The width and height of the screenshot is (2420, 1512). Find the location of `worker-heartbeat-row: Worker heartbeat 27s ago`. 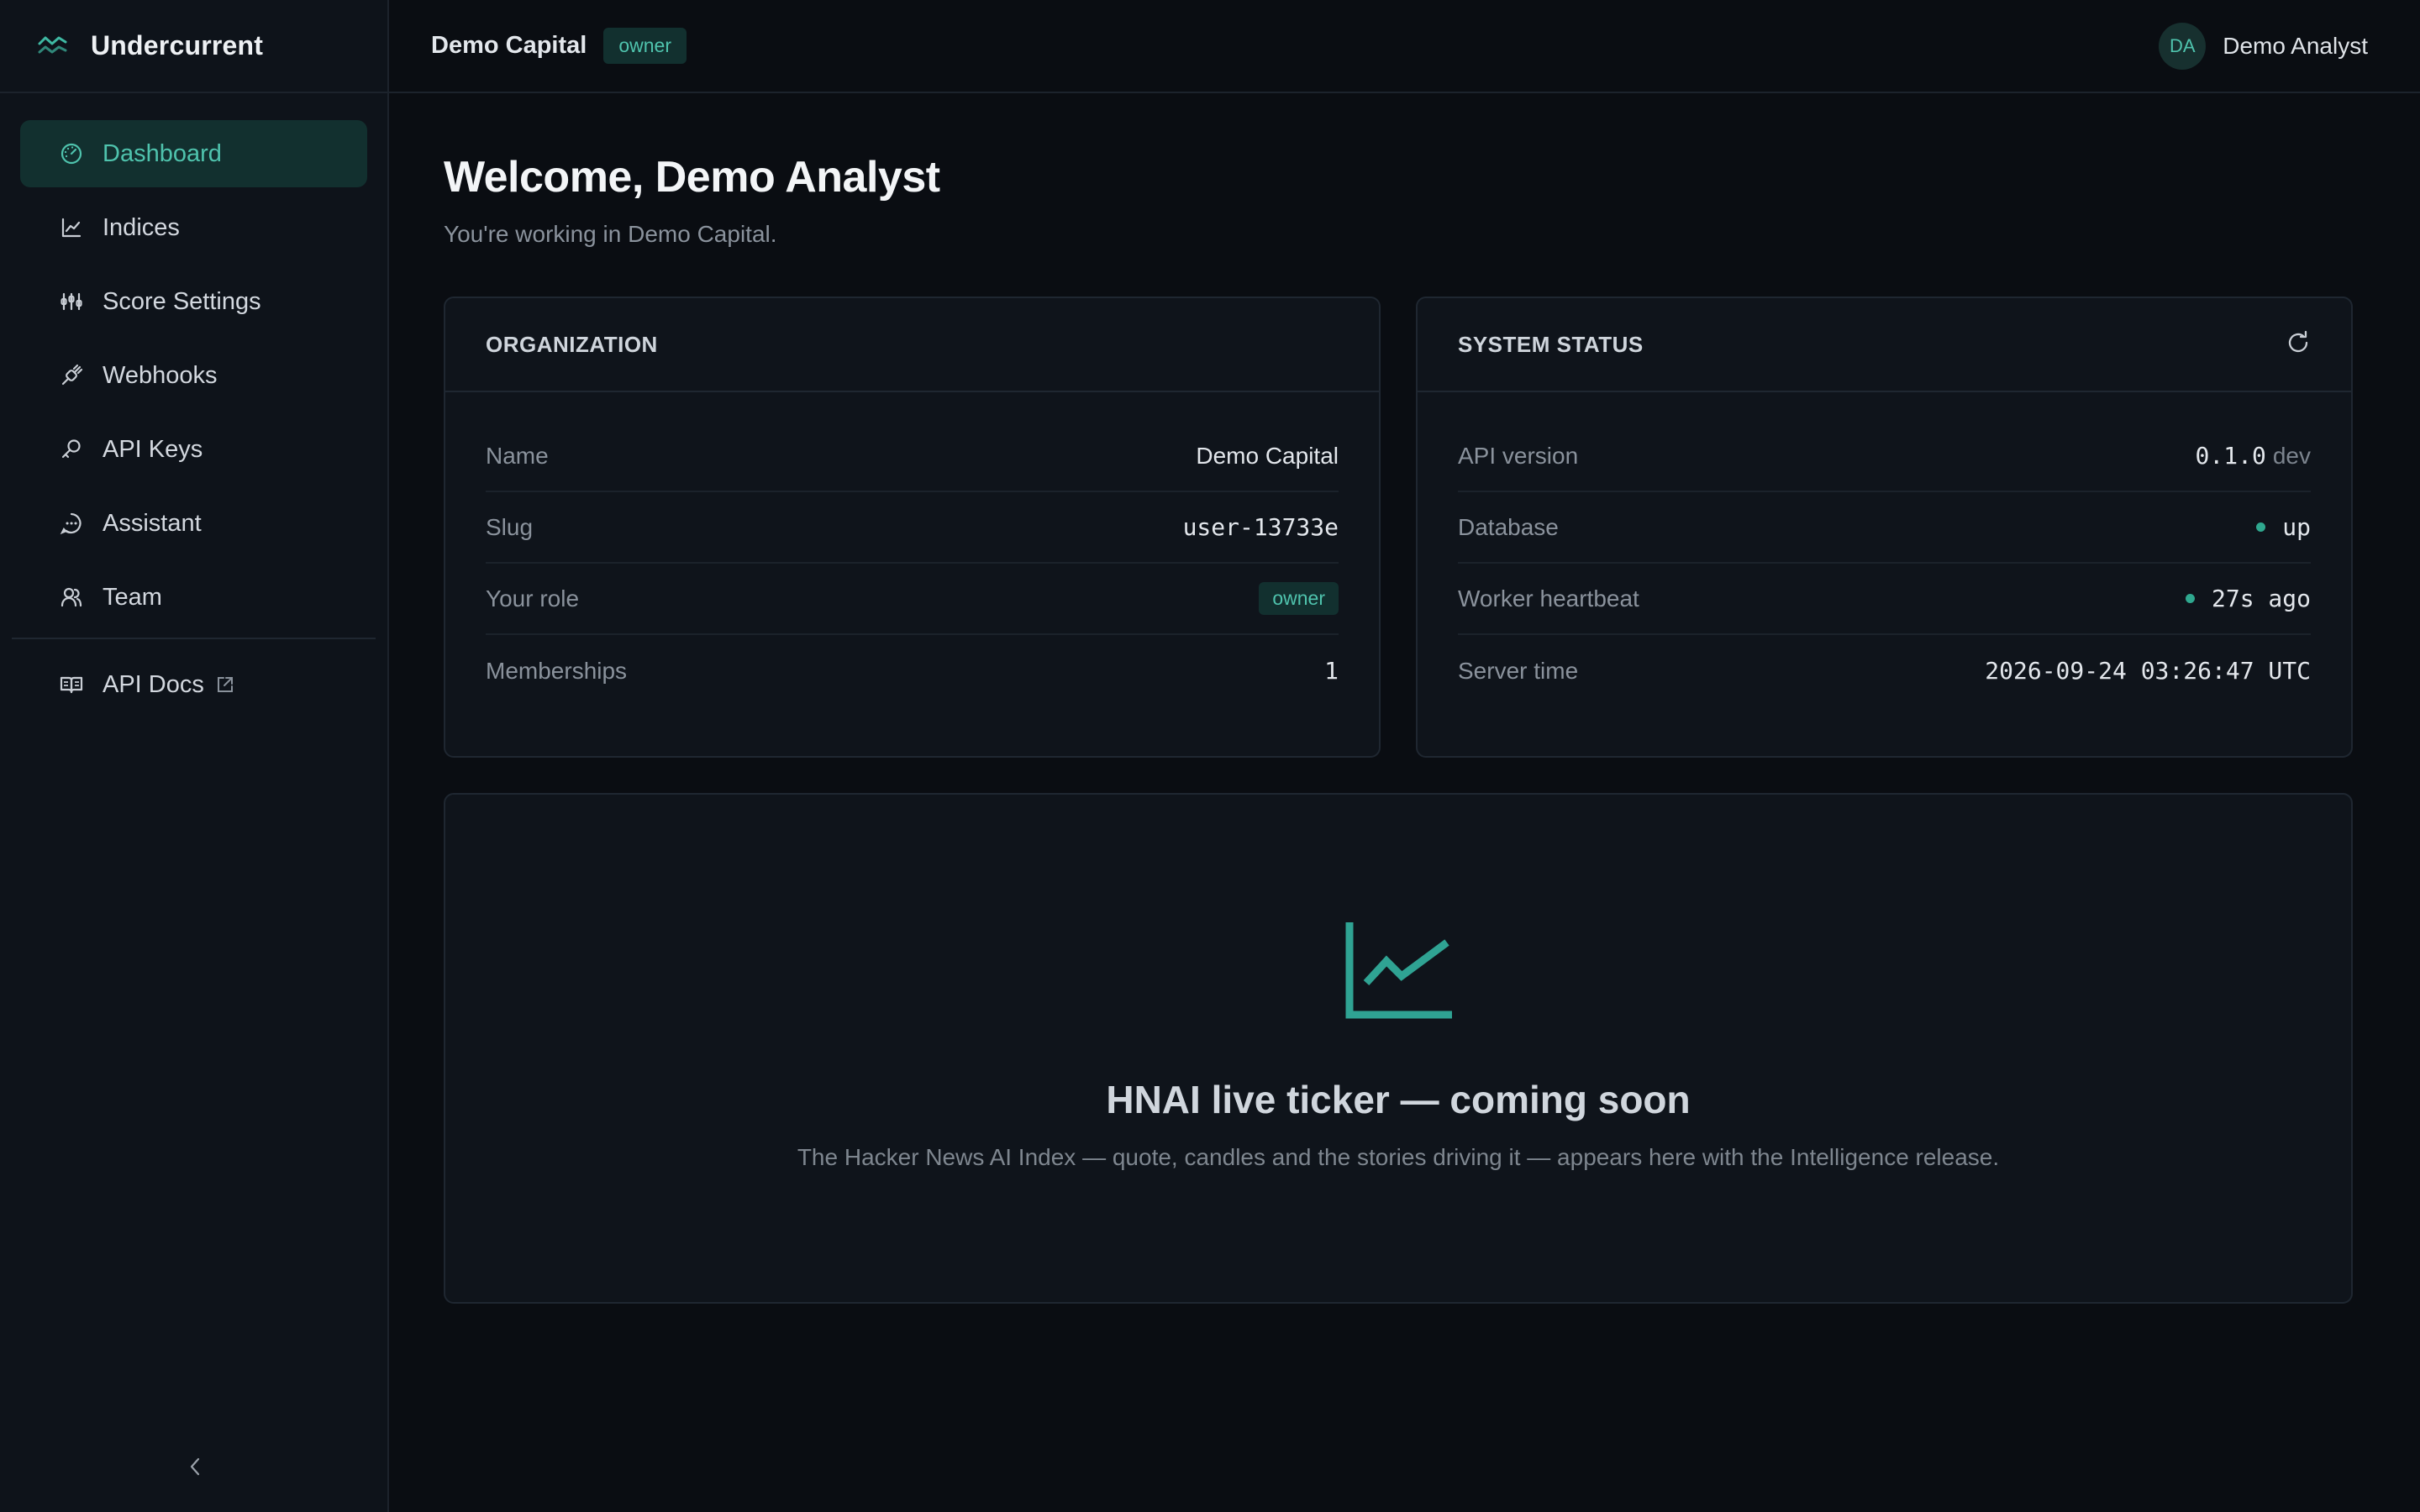

worker-heartbeat-row: Worker heartbeat 27s ago is located at coordinates (1884, 599).